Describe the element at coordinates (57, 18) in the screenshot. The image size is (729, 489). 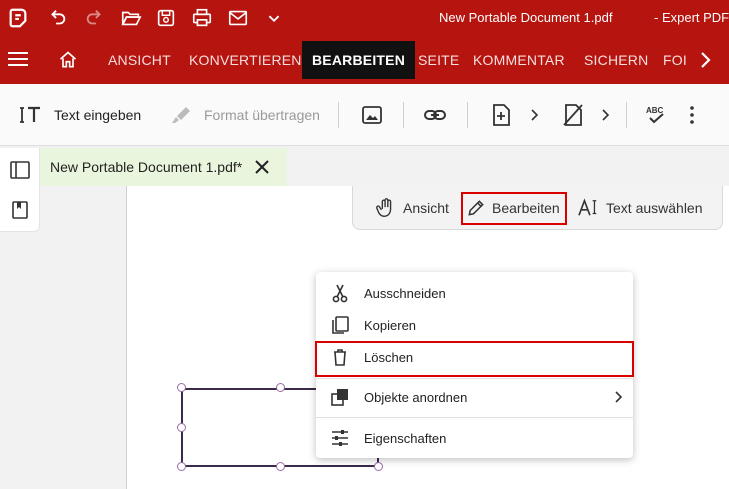
I see `undo-icon` at that location.